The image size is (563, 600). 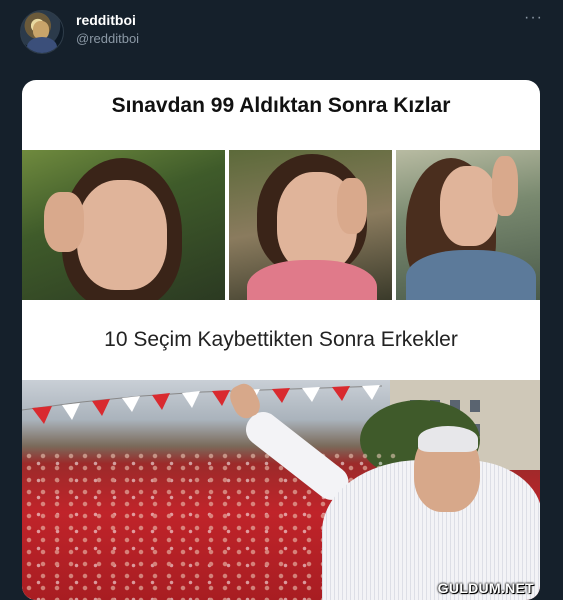 I want to click on meme-caption-bottom: 10 Seçim Kaybettikten Sonra Erkekler, so click(x=281, y=339).